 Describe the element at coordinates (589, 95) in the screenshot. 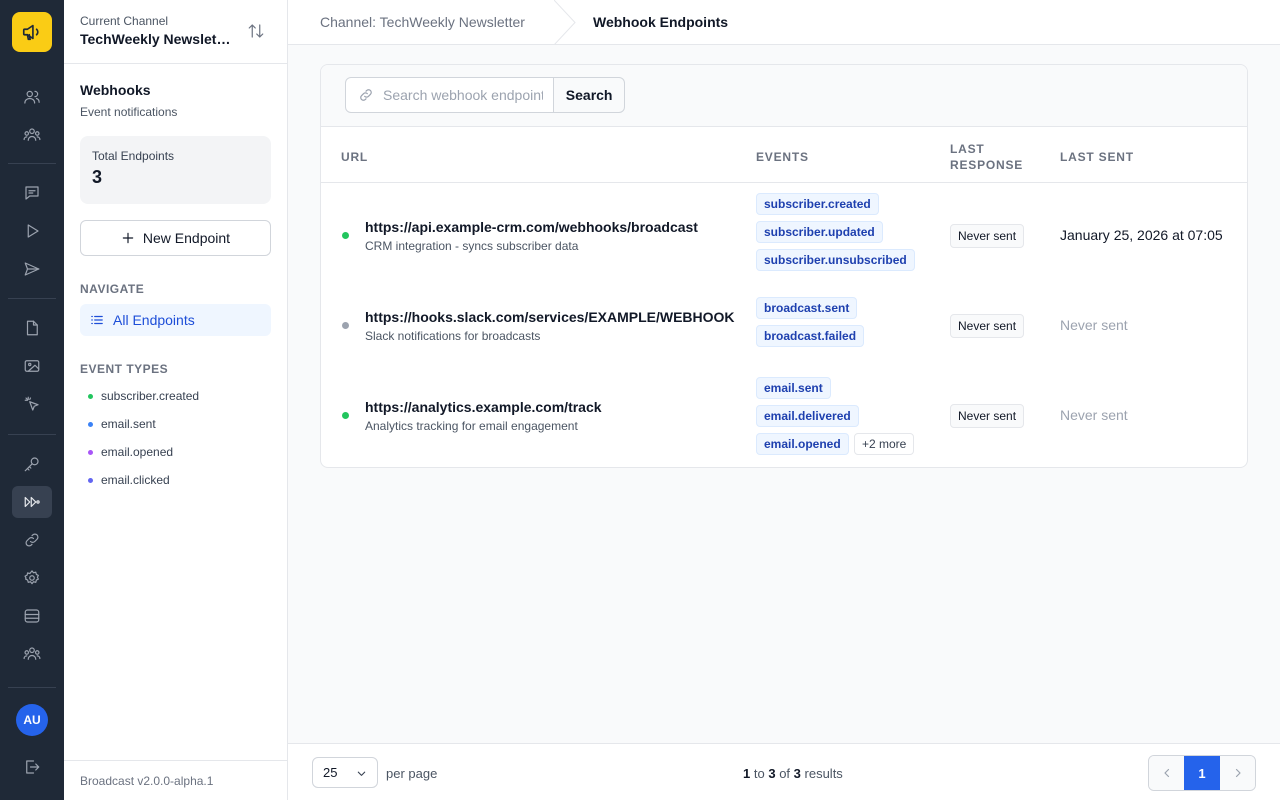

I see `search-button: Search` at that location.